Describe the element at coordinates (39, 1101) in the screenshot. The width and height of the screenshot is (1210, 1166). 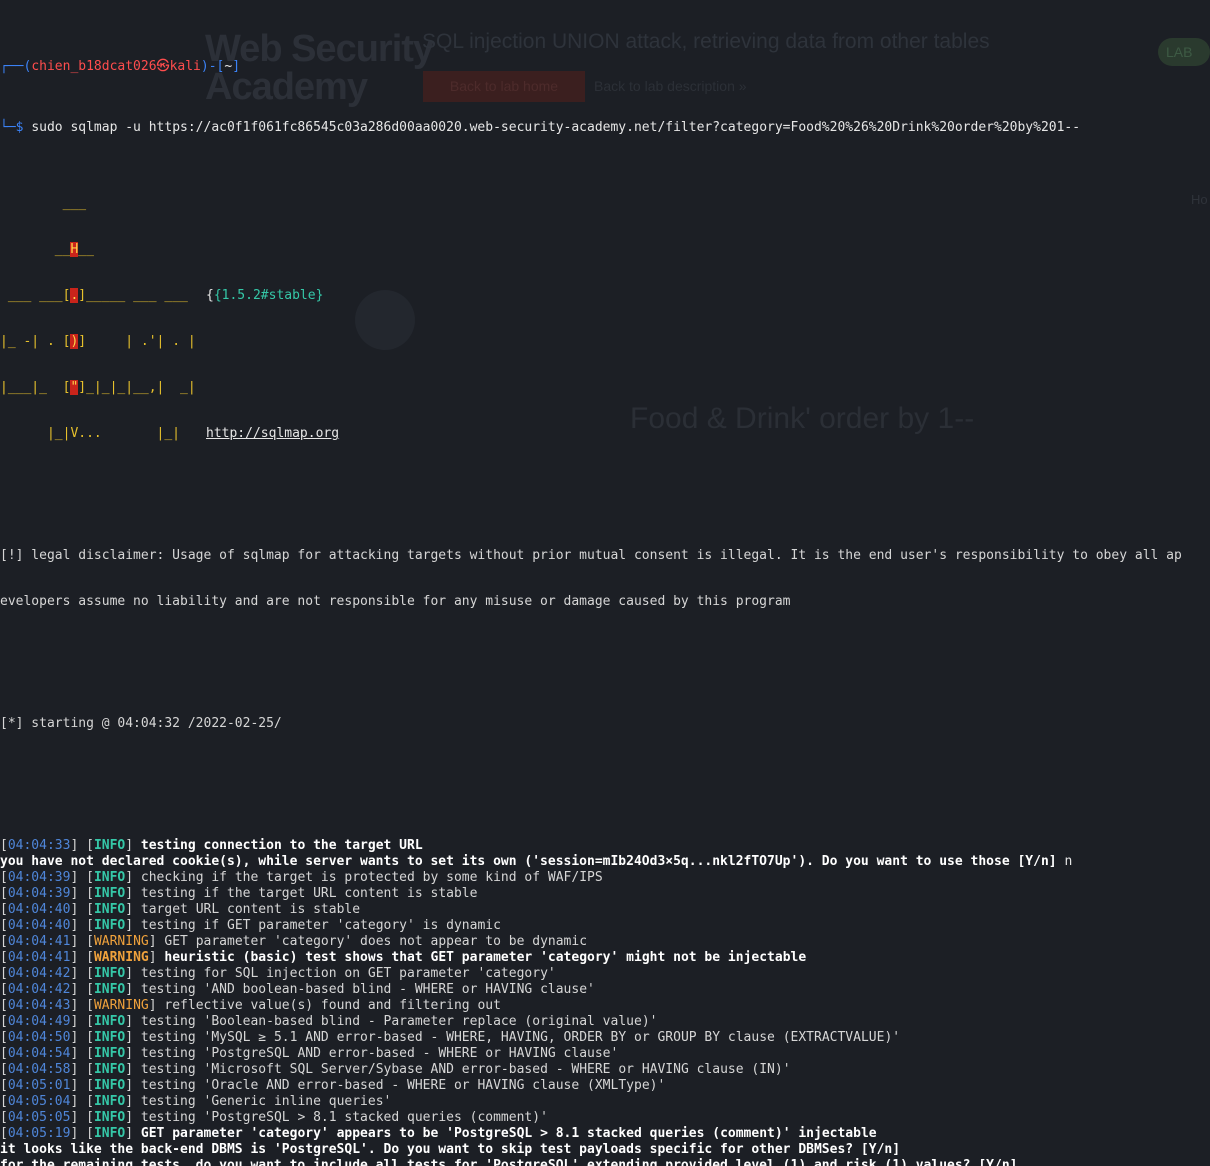
I see `log-timestamp: 04:05:04` at that location.